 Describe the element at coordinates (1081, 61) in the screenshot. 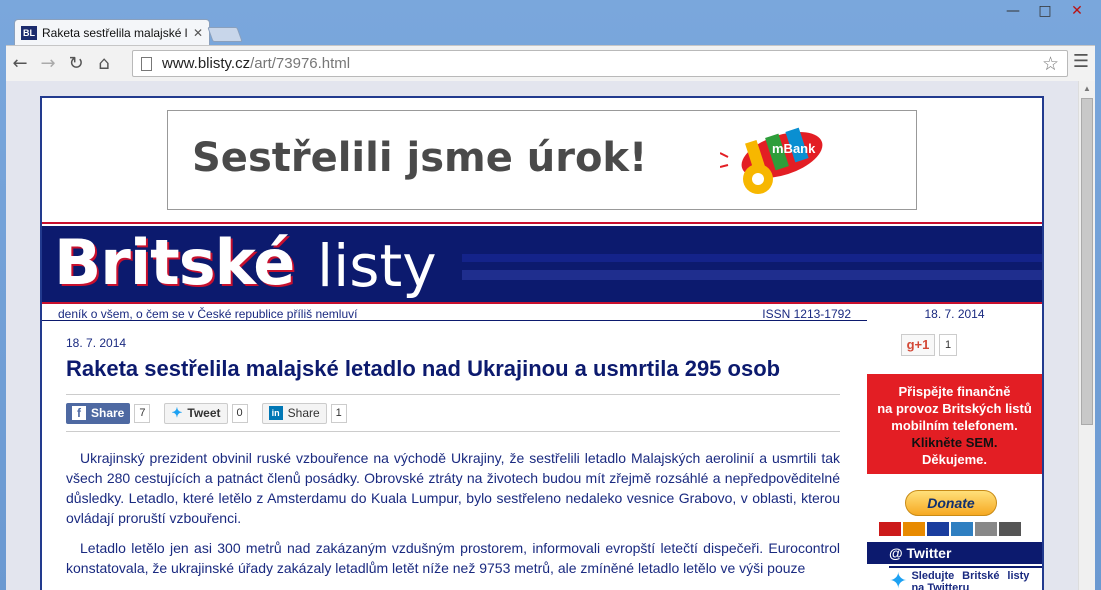

I see `browser-menu-icon: ☰` at that location.